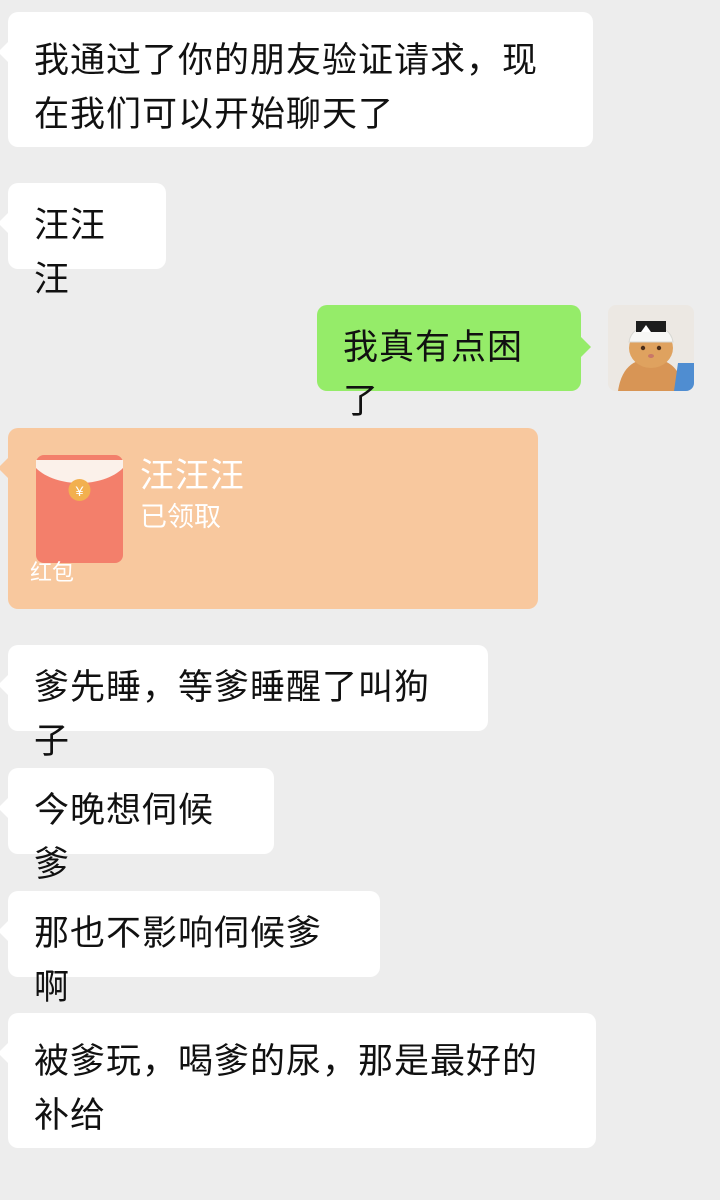 This screenshot has width=720, height=1200. What do you see at coordinates (70, 253) in the screenshot?
I see `message-text: 汪汪汪` at bounding box center [70, 253].